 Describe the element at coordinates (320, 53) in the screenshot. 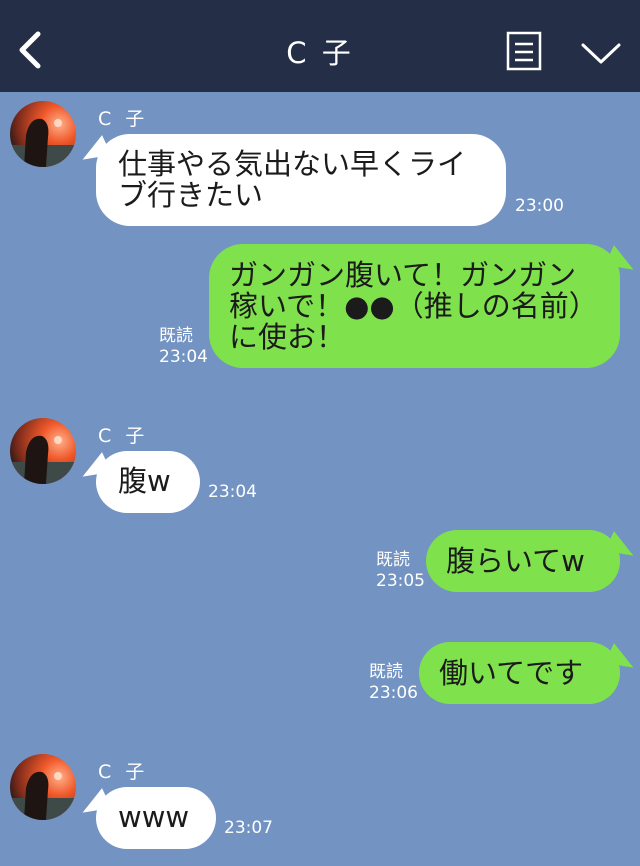

I see `chat-title: C 子` at that location.